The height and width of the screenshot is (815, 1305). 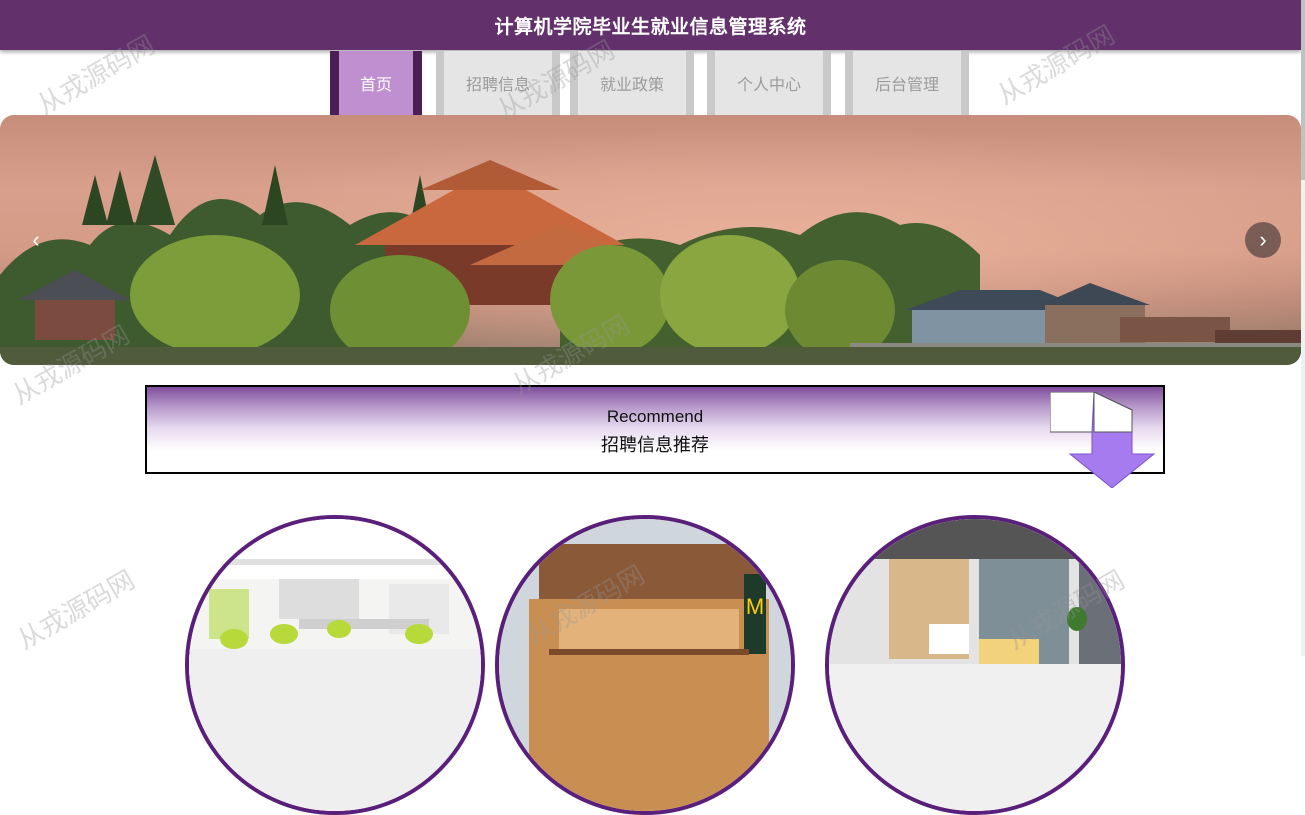 What do you see at coordinates (375, 85) in the screenshot?
I see `nav-item-label: 首页` at bounding box center [375, 85].